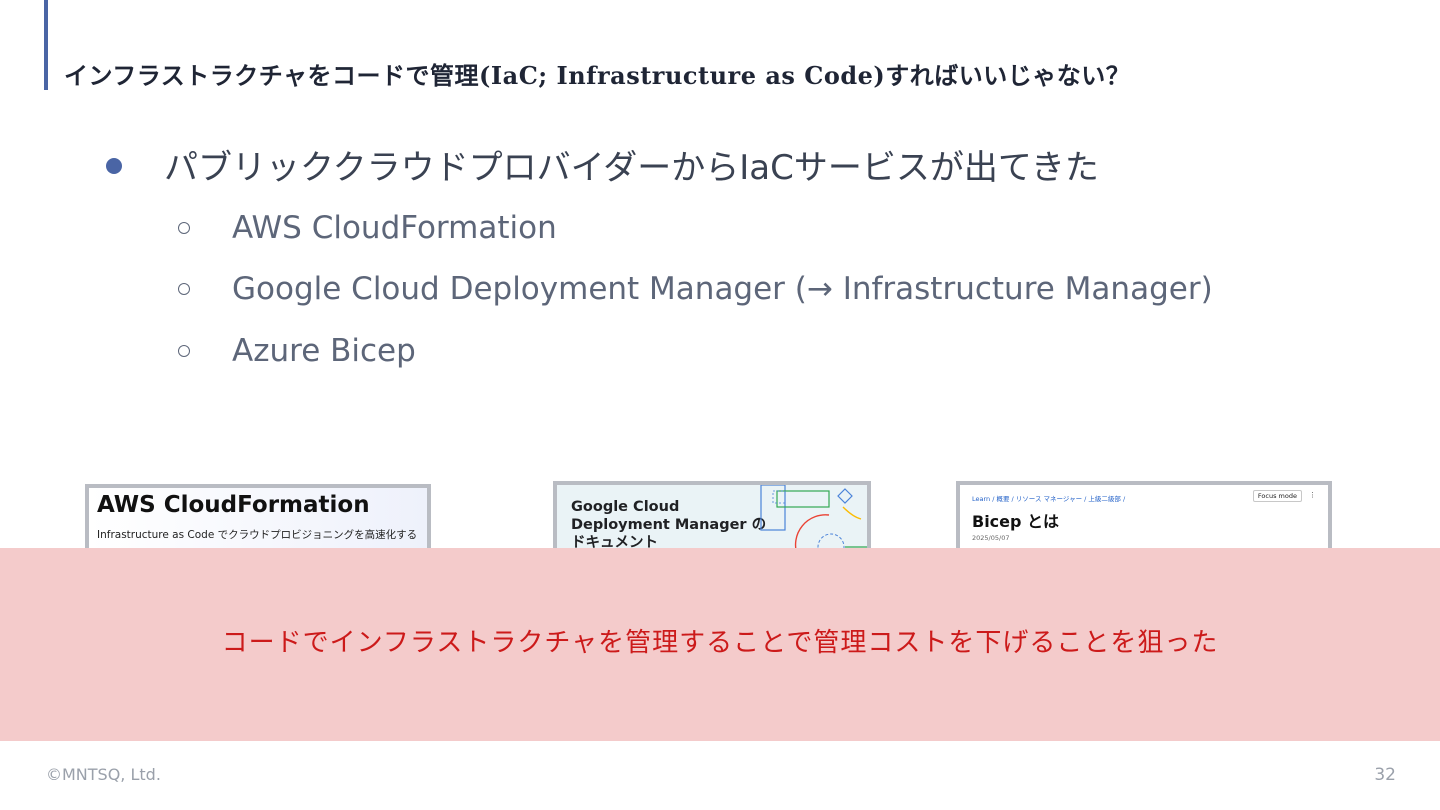 This screenshot has height=810, width=1440. I want to click on banner-message: コードでインフラストラクチャを管理することで管理コストを下げることを狙った, so click(720, 643).